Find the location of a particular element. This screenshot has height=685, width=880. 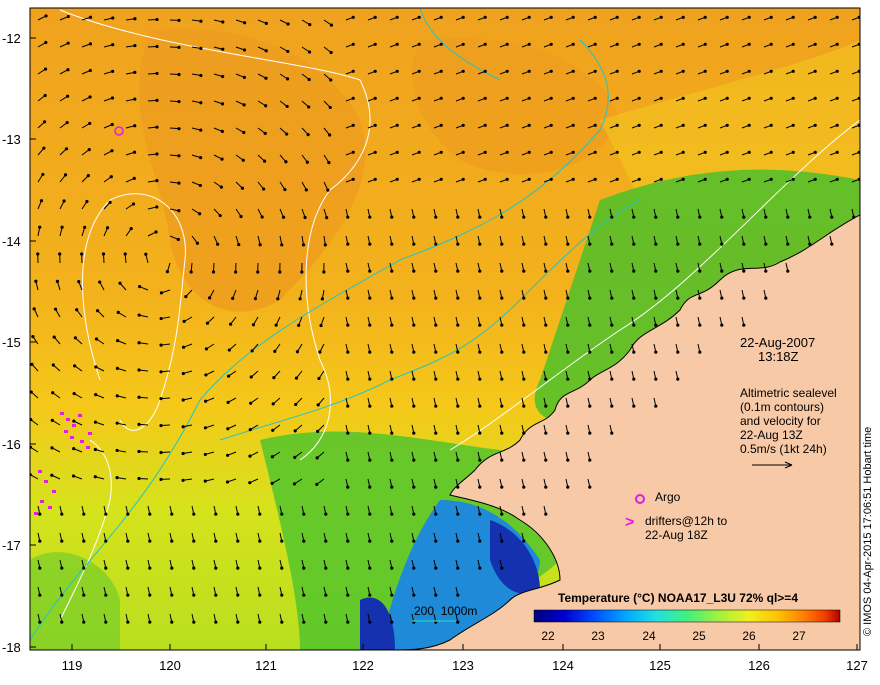

lon-label: 127 is located at coordinates (857, 665).